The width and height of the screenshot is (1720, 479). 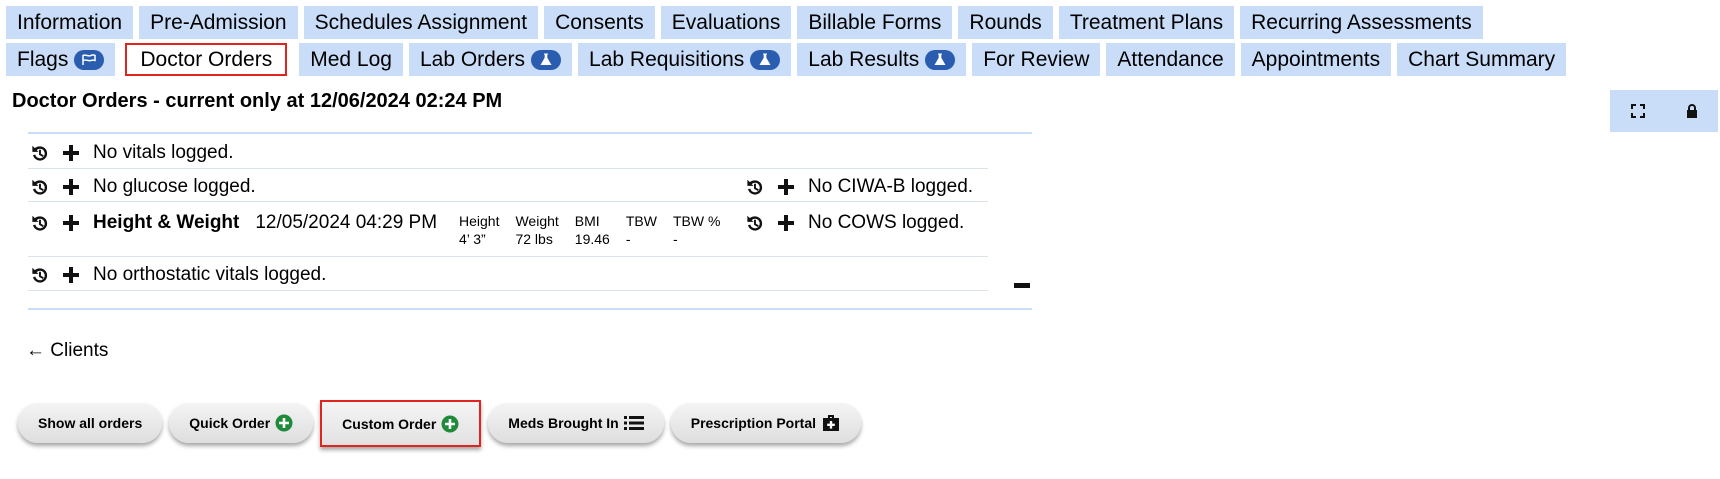 I want to click on tab-billable-forms: Billable Forms, so click(x=875, y=22).